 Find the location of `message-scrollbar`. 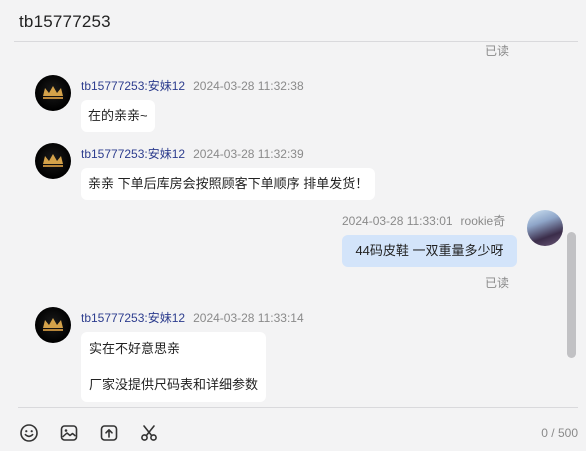

message-scrollbar is located at coordinates (571, 295).